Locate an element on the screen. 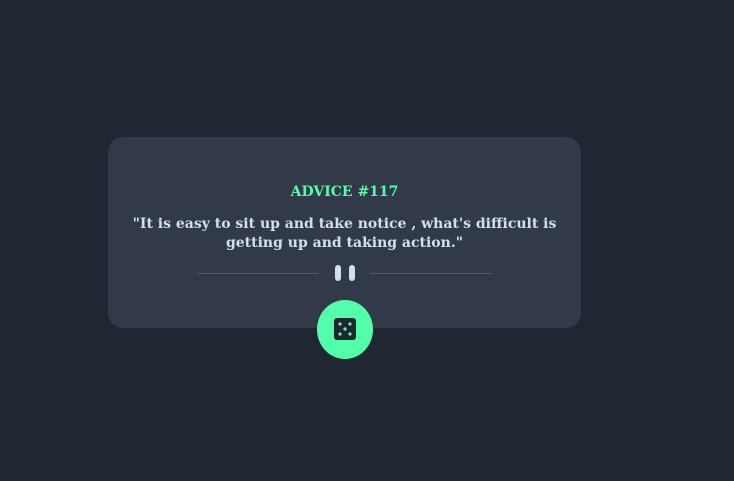 This screenshot has width=734, height=481. new-advice-button is located at coordinates (345, 329).